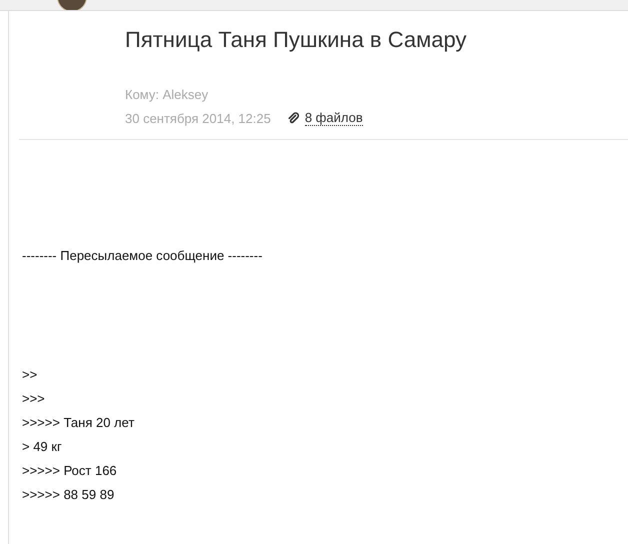 This screenshot has height=544, width=628. I want to click on message-date: 30 сентября 2014, 12:25, so click(198, 118).